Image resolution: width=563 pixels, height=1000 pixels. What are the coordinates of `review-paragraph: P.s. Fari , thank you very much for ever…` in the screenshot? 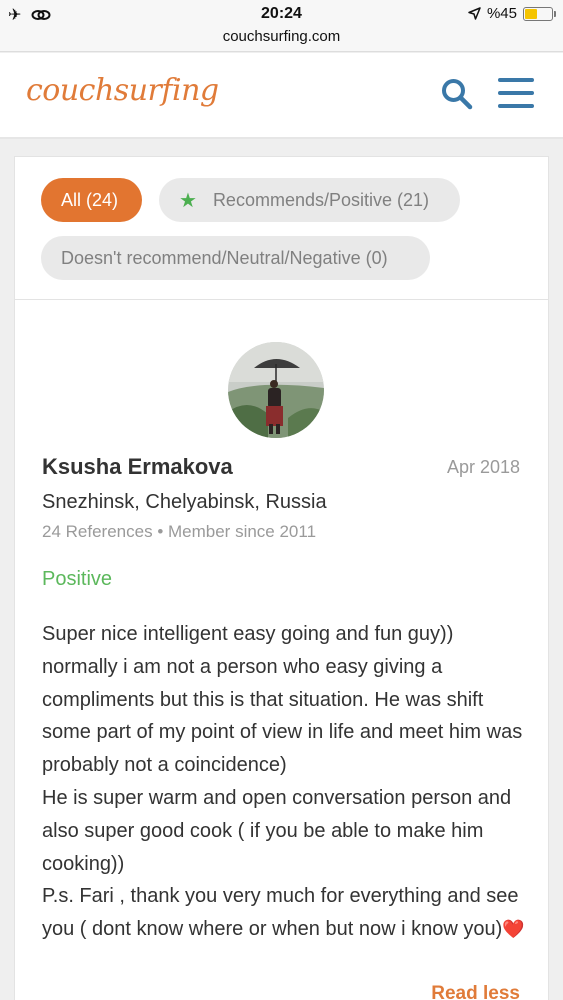 It's located at (287, 913).